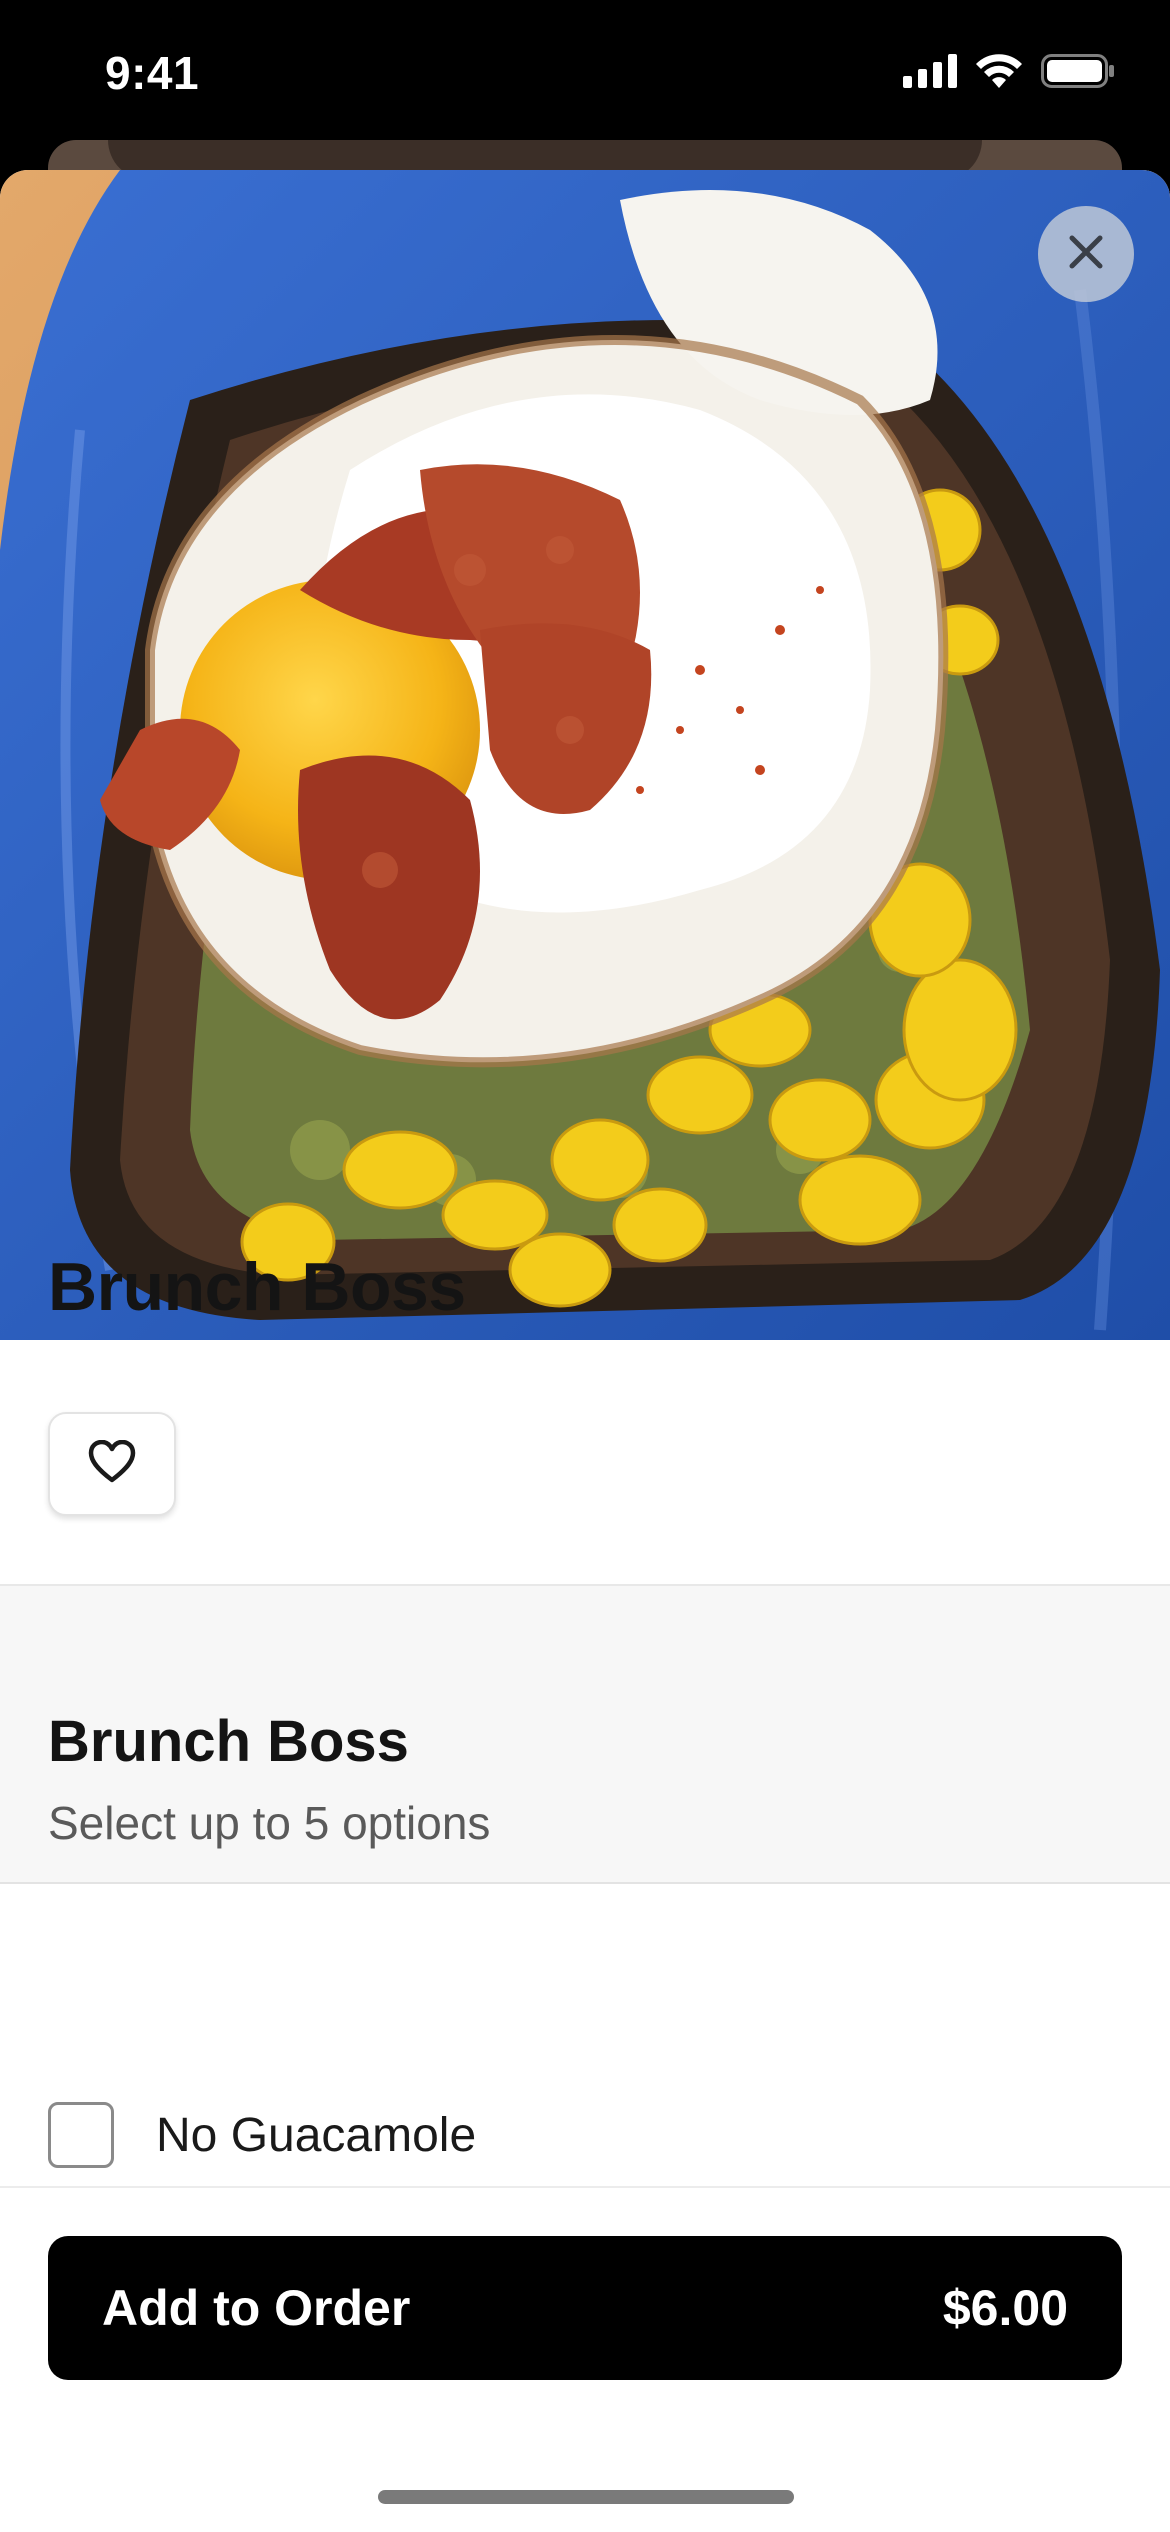 The height and width of the screenshot is (2532, 1170). I want to click on price-label: $6.00, so click(1005, 2308).